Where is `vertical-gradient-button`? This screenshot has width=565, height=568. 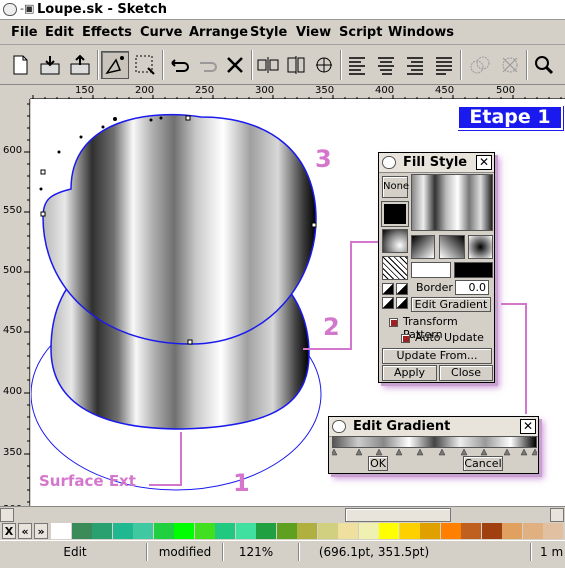 vertical-gradient-button is located at coordinates (388, 289).